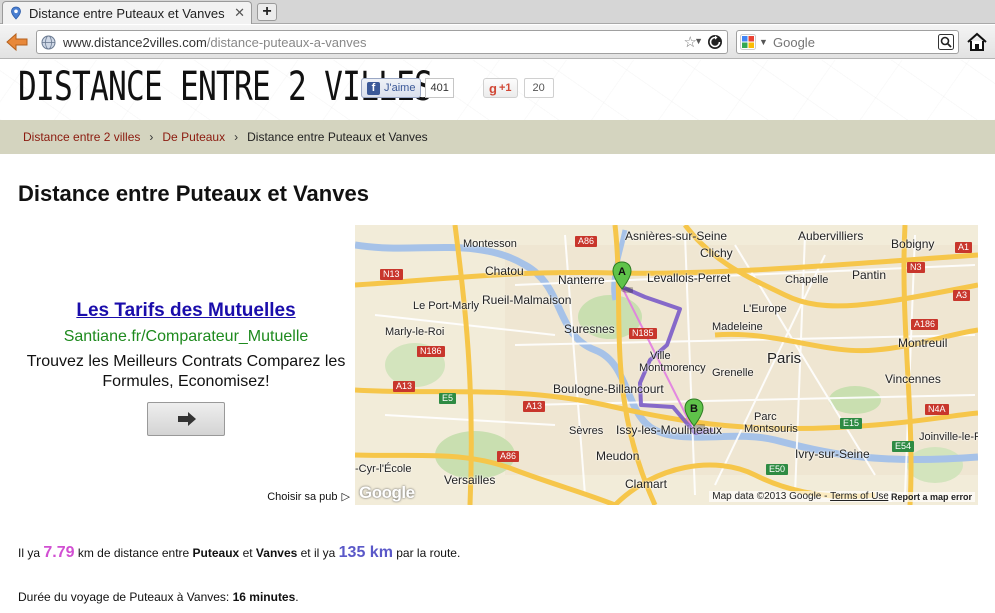 This screenshot has height=613, width=995. Describe the element at coordinates (977, 42) in the screenshot. I see `home-icon` at that location.